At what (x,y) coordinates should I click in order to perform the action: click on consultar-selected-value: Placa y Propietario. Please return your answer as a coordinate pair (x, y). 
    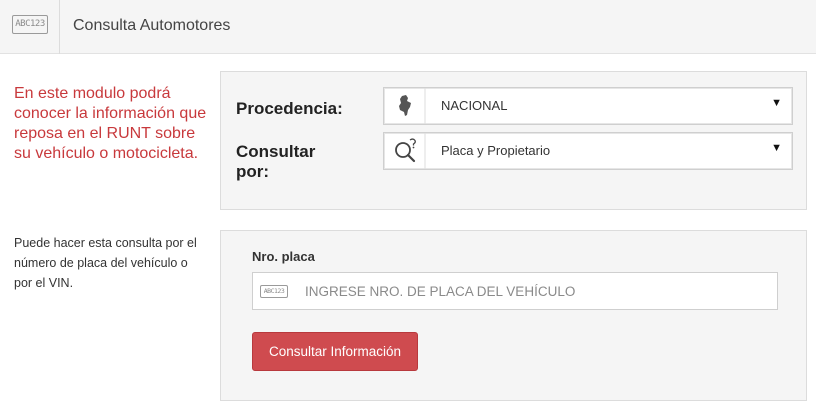
    Looking at the image, I should click on (496, 150).